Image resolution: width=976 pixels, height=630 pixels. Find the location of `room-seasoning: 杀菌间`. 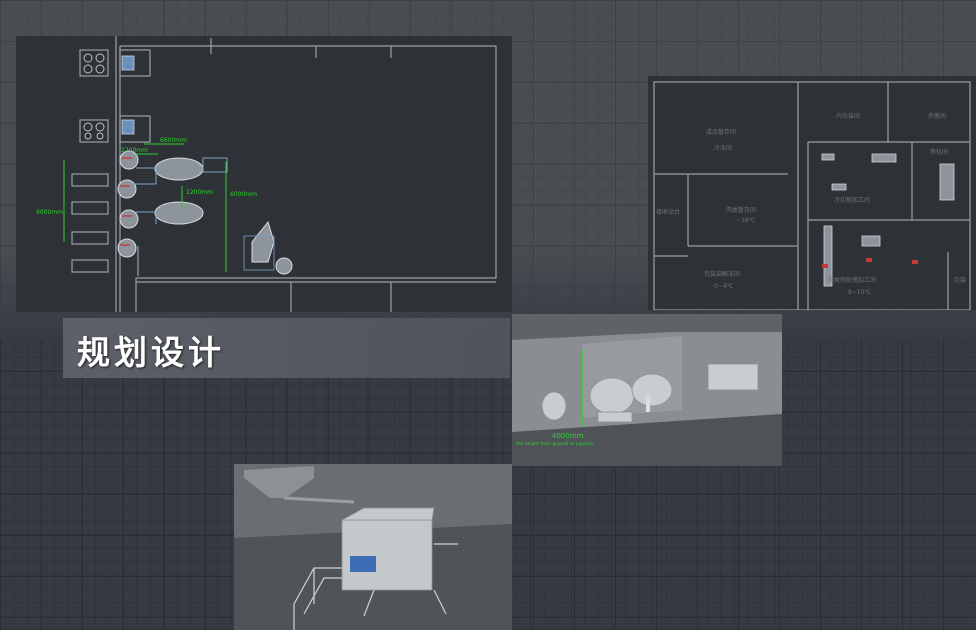

room-seasoning: 杀菌间 is located at coordinates (937, 116).